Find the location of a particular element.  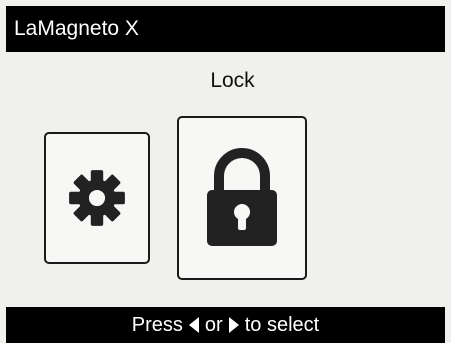

arrow-right-icon is located at coordinates (233, 325).